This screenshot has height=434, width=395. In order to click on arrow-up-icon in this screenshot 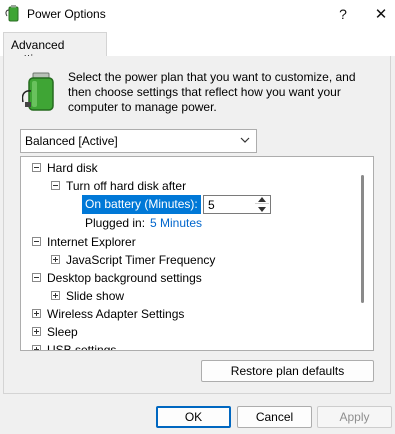, I will do `click(262, 199)`.